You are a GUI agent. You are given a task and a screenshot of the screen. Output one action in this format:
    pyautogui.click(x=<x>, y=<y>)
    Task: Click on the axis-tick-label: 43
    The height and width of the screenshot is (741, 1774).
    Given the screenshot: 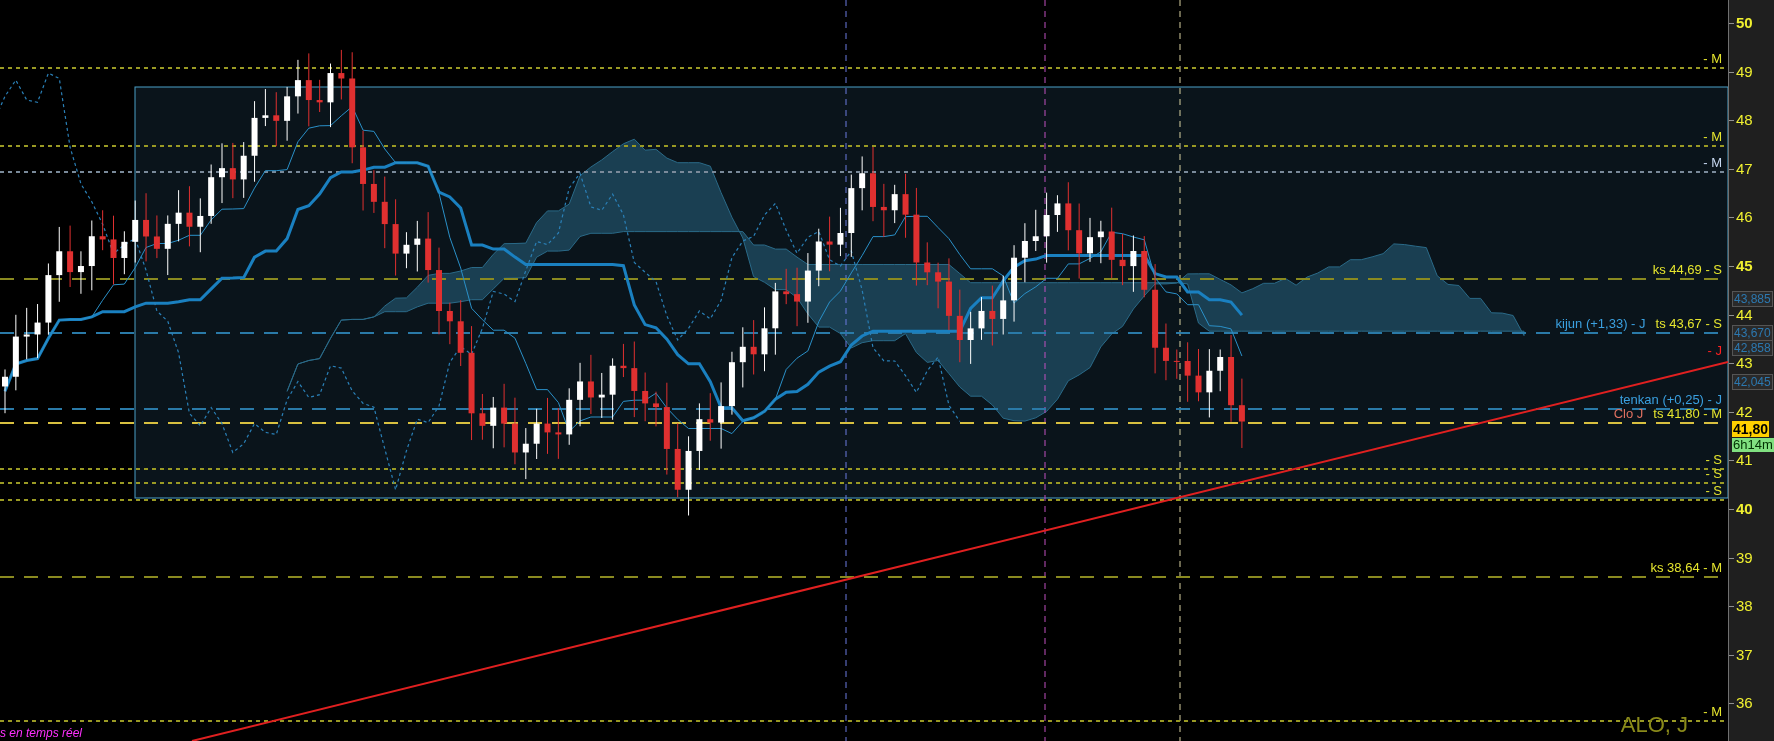 What is the action you would take?
    pyautogui.click(x=1744, y=363)
    